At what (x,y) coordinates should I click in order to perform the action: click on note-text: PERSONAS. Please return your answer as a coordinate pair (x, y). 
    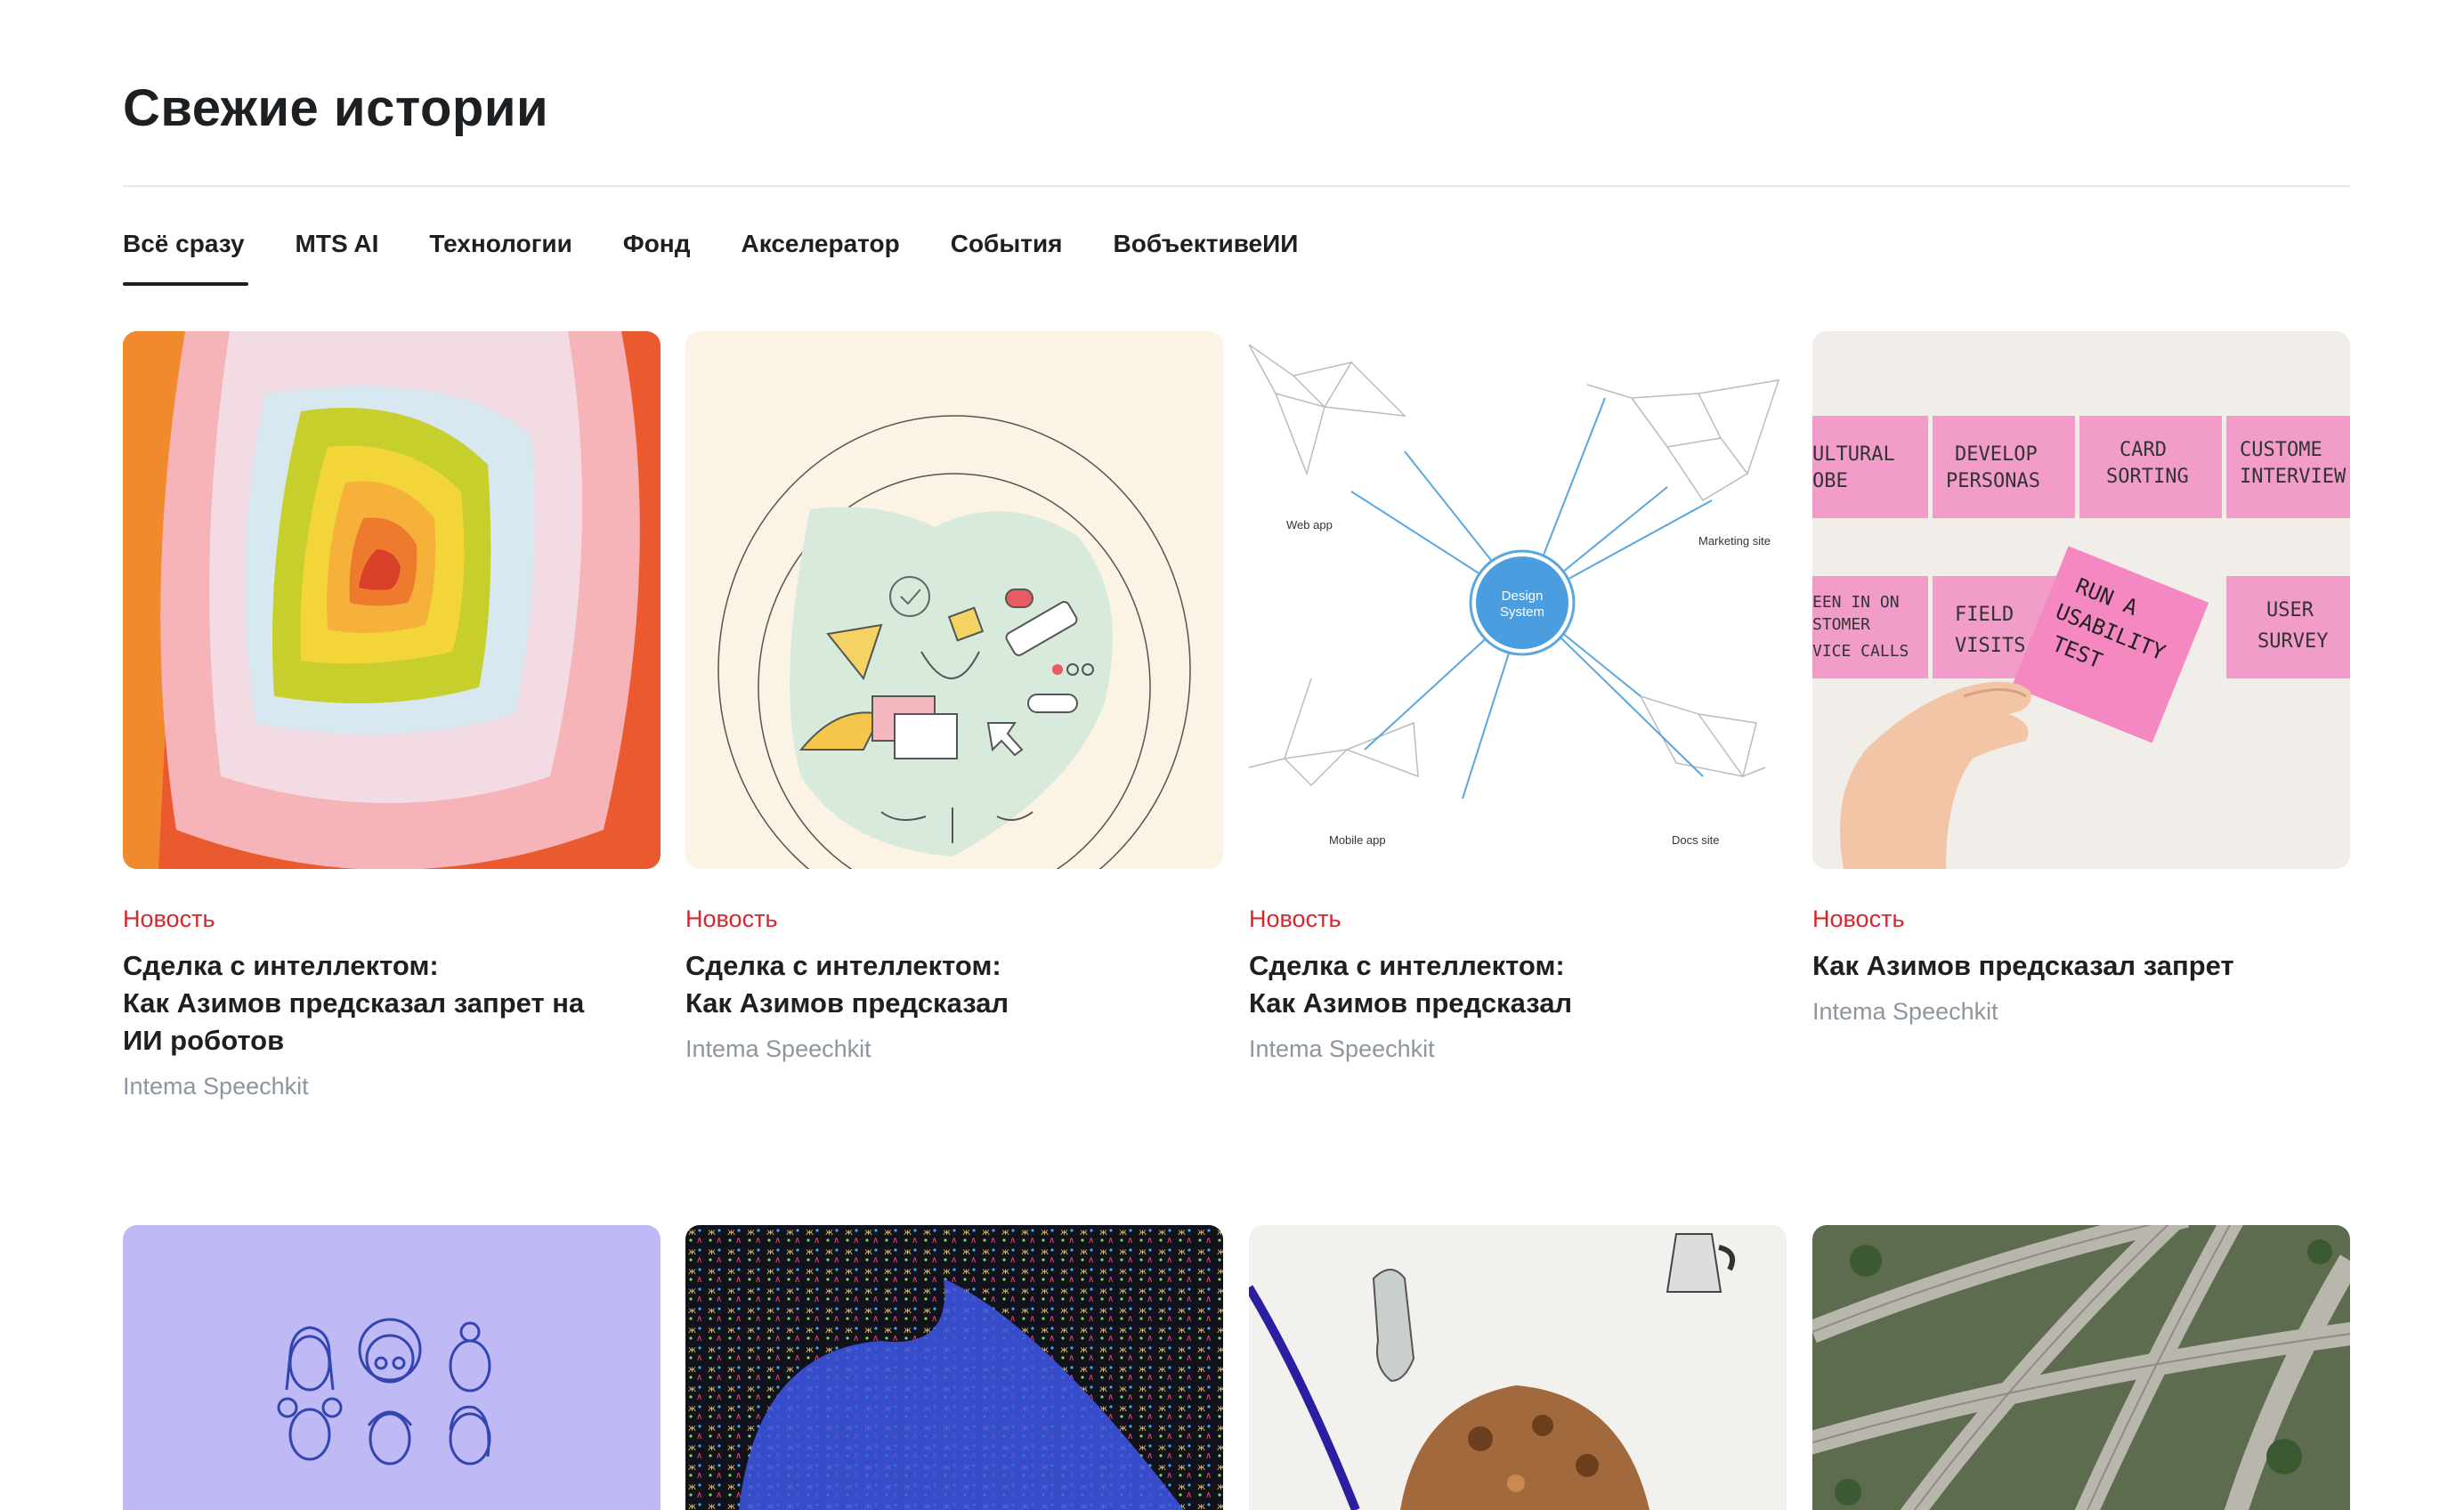
    Looking at the image, I should click on (1993, 481).